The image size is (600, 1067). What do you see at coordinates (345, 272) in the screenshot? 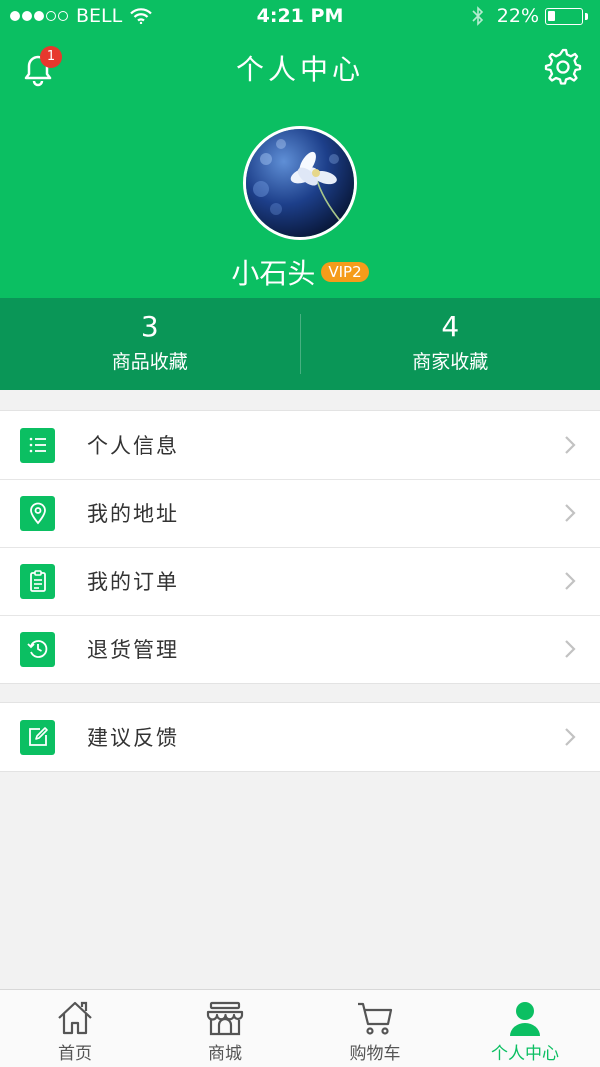
I see `vip-badge: VIP2` at bounding box center [345, 272].